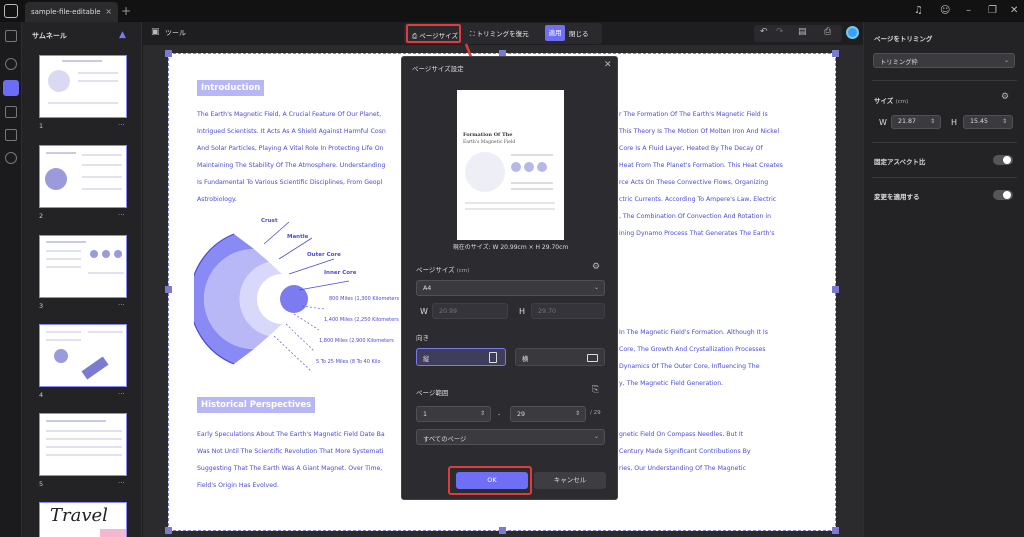 Image resolution: width=1024 pixels, height=537 pixels. I want to click on width-label: W, so click(424, 311).